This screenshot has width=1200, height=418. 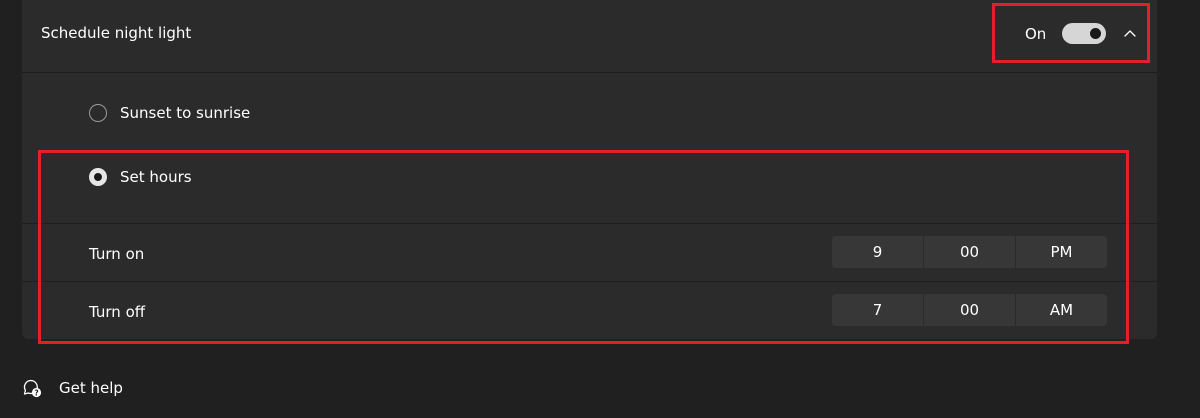 I want to click on radio-button-unselected, so click(x=98, y=113).